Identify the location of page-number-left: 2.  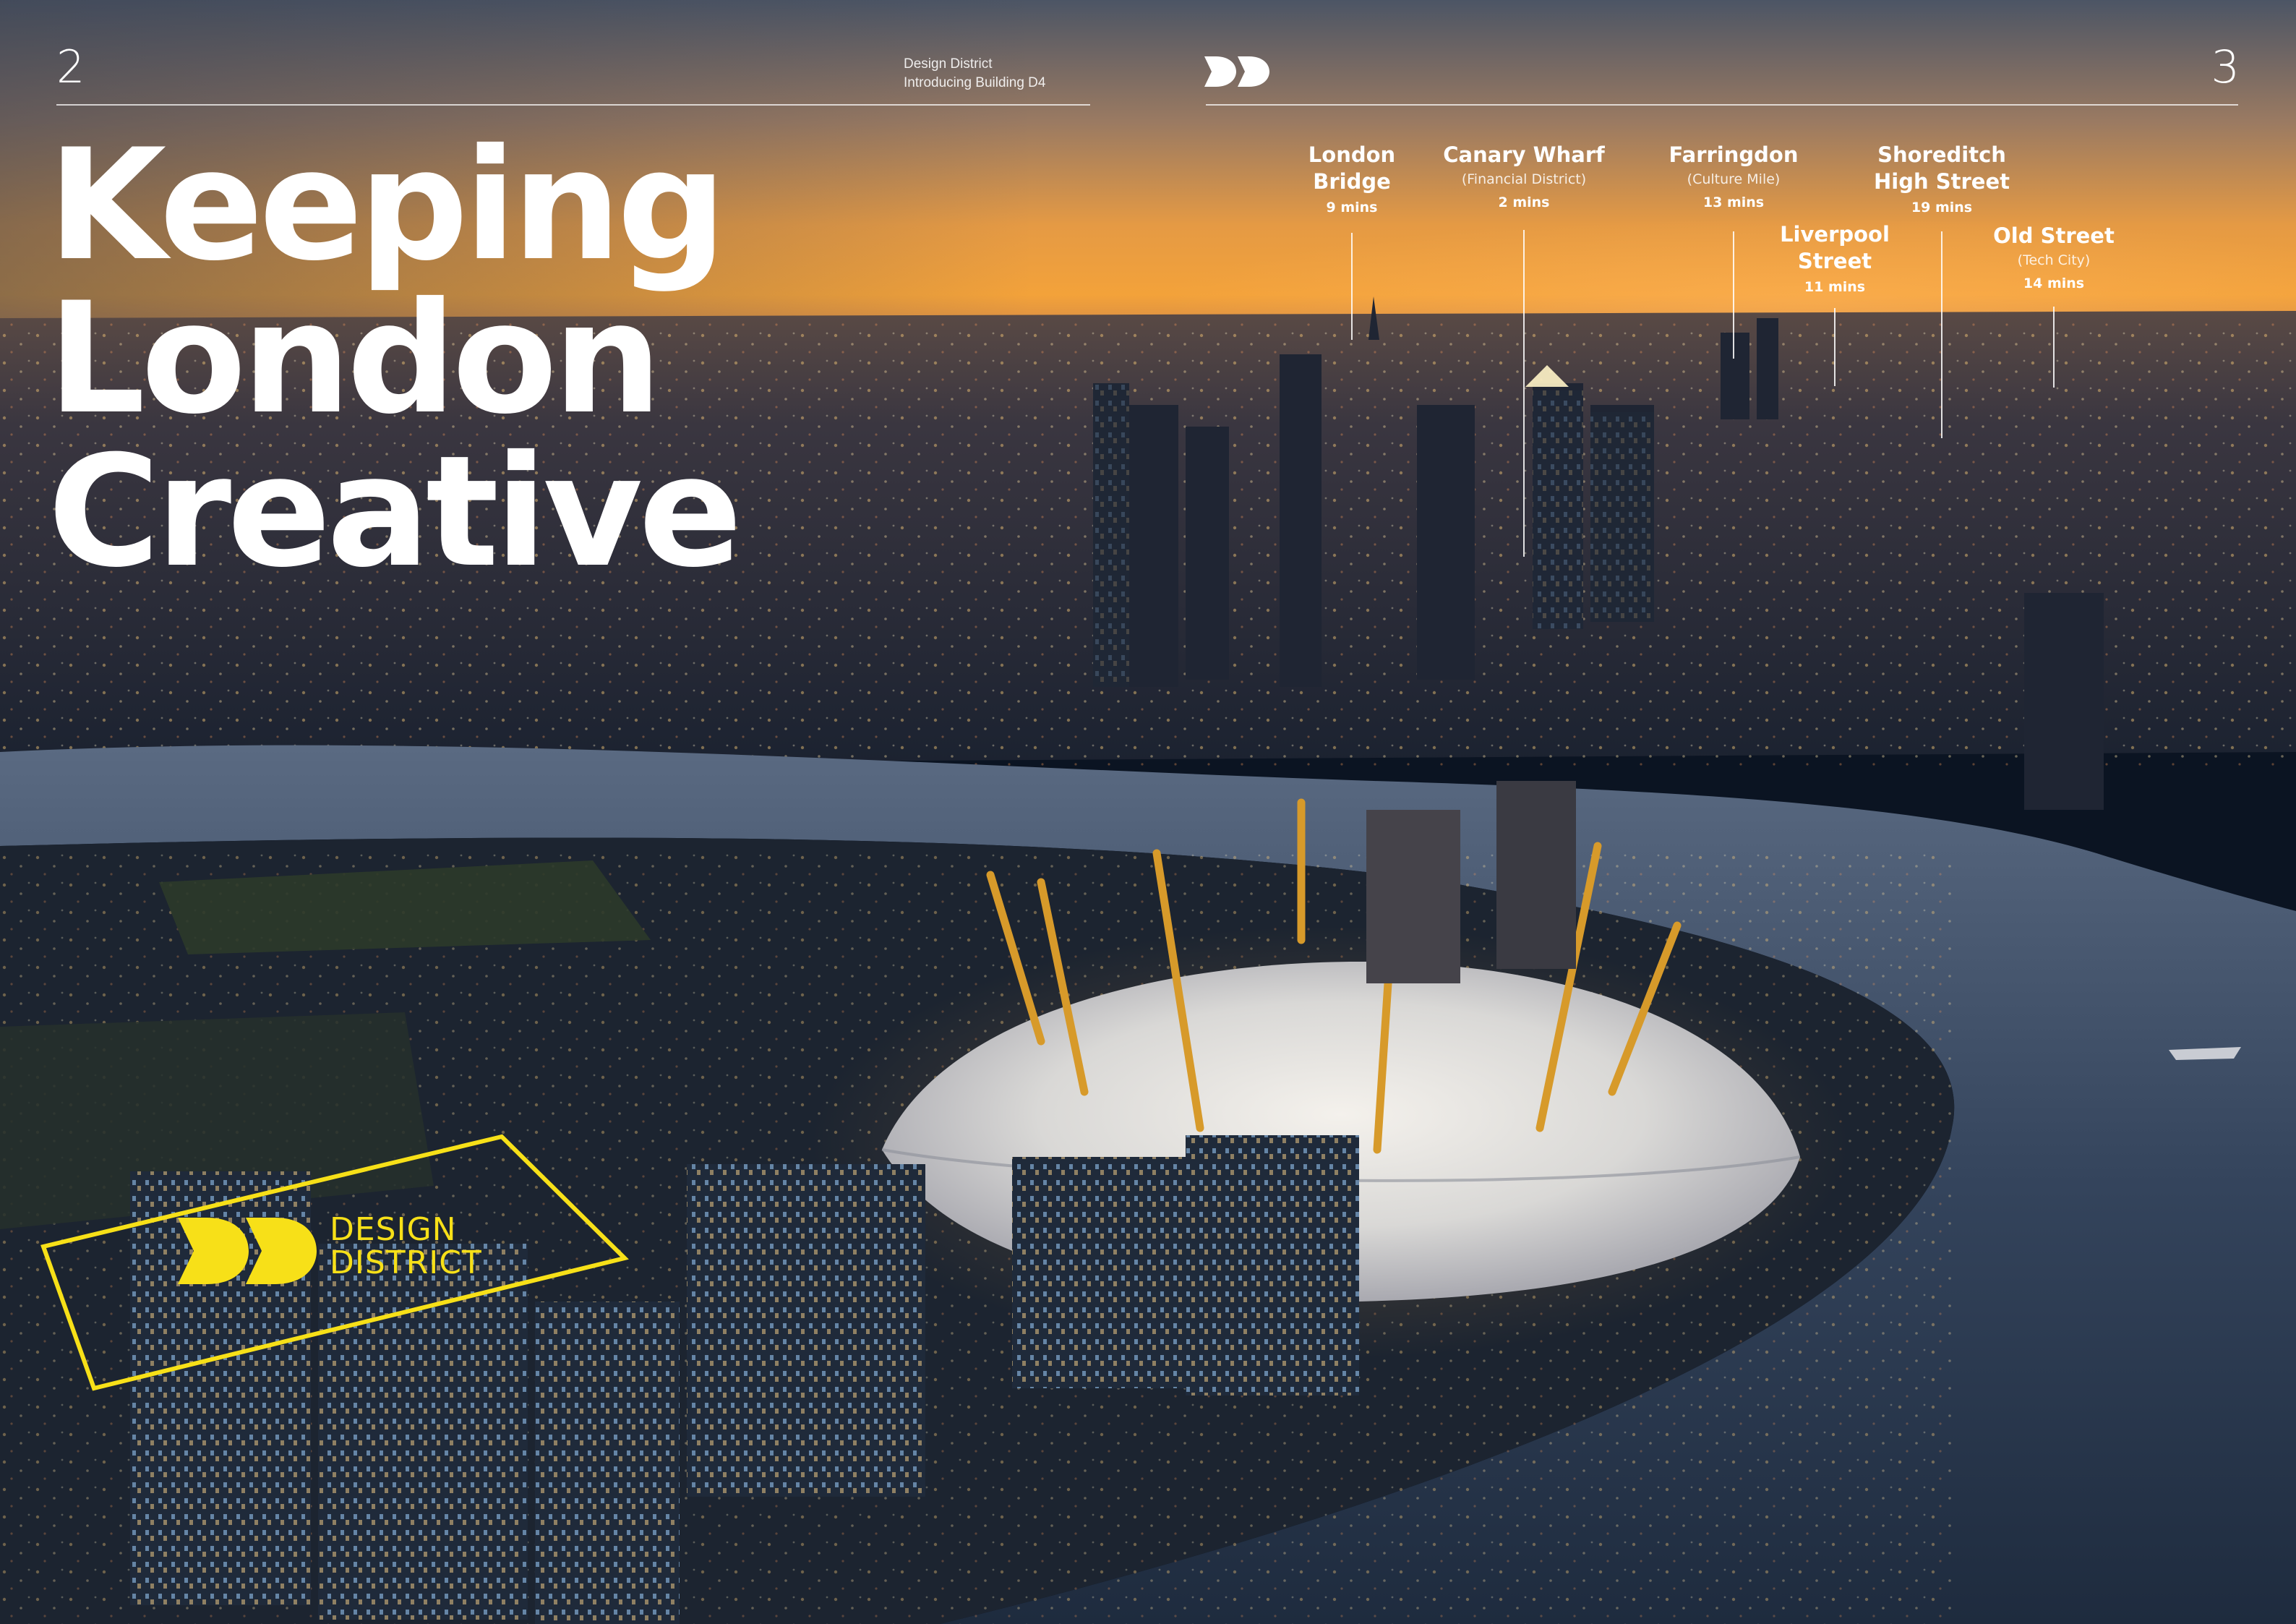
(70, 66).